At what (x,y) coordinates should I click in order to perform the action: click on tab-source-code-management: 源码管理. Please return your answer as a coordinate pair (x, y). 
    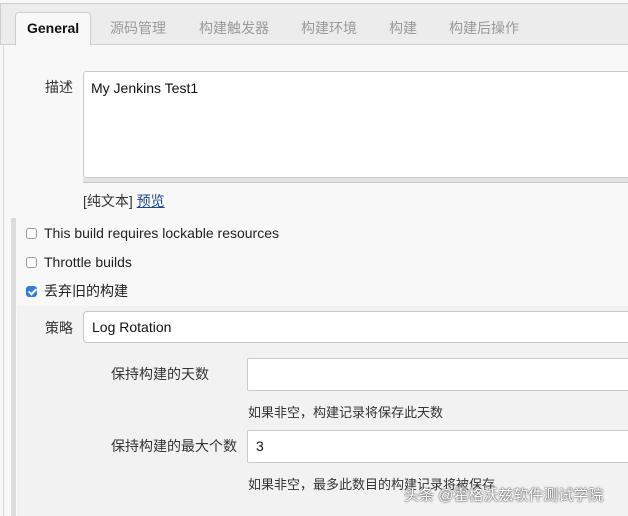
    Looking at the image, I should click on (138, 29).